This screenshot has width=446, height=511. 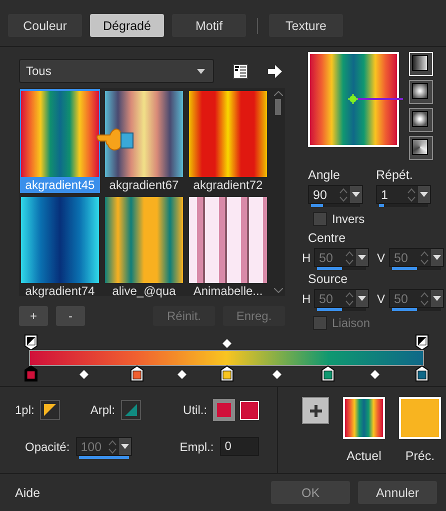 I want to click on location-field: 0, so click(x=239, y=446).